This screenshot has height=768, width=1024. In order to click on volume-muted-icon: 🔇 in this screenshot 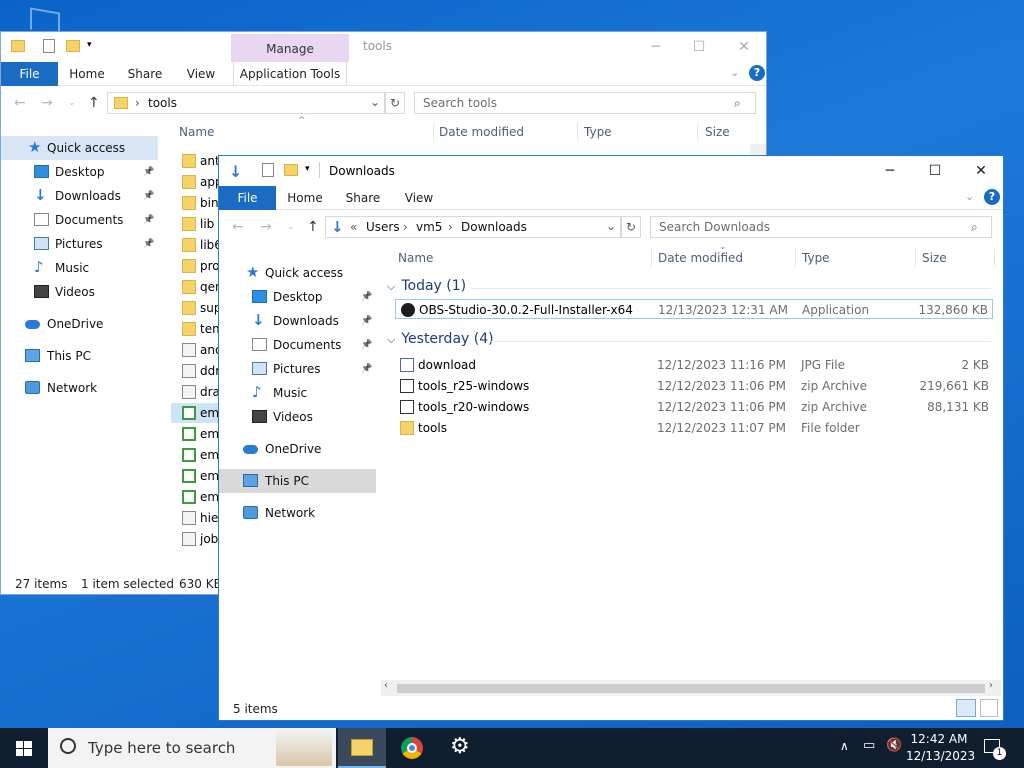, I will do `click(894, 745)`.